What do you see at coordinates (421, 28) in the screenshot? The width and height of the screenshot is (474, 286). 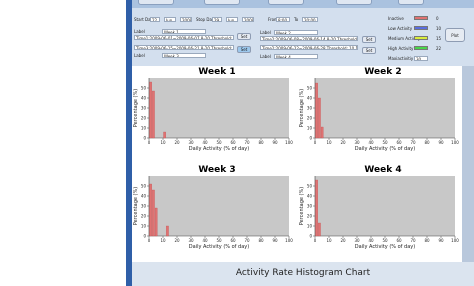 I see `legend-swatch-low` at bounding box center [421, 28].